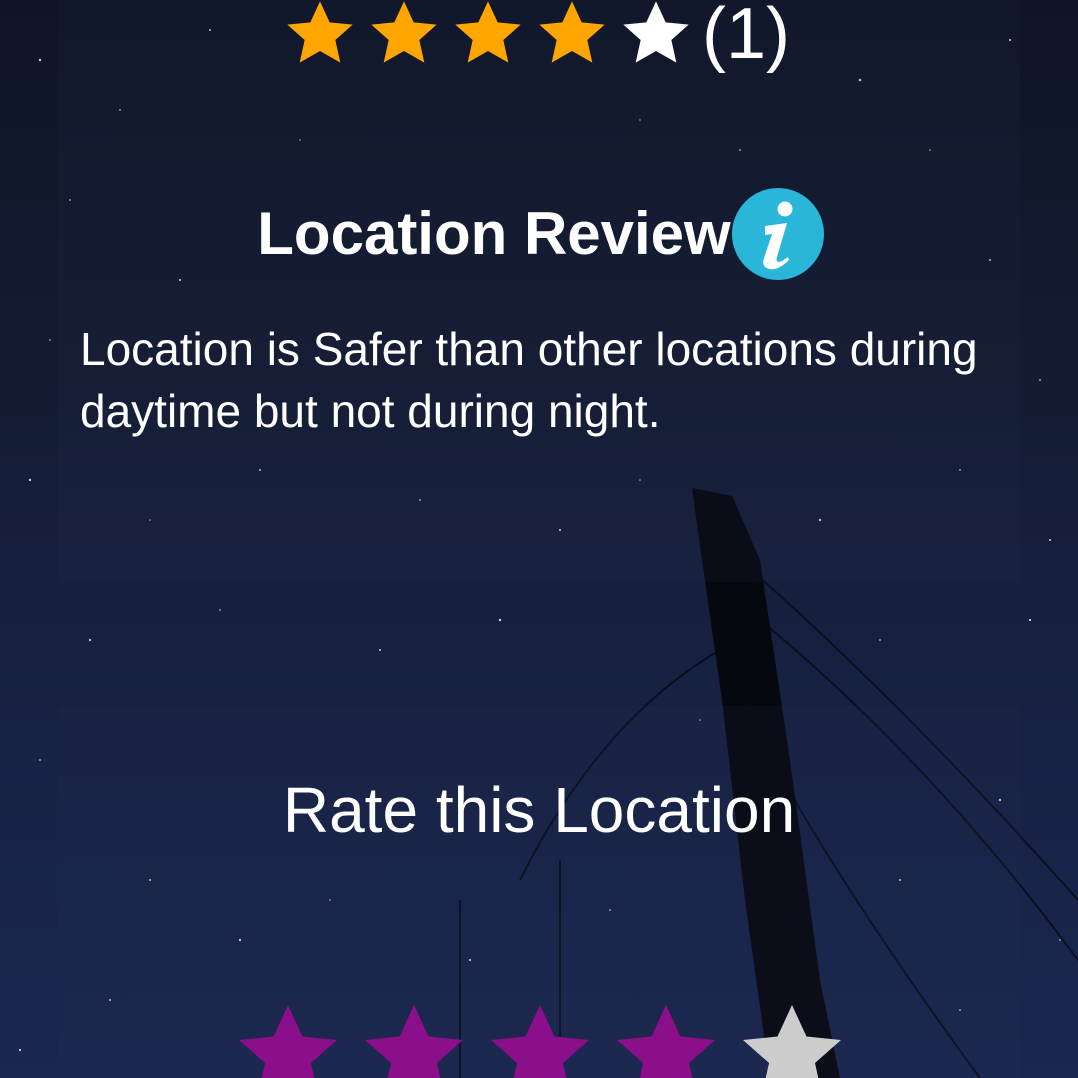 The image size is (1078, 1078). I want to click on info-icon, so click(778, 234).